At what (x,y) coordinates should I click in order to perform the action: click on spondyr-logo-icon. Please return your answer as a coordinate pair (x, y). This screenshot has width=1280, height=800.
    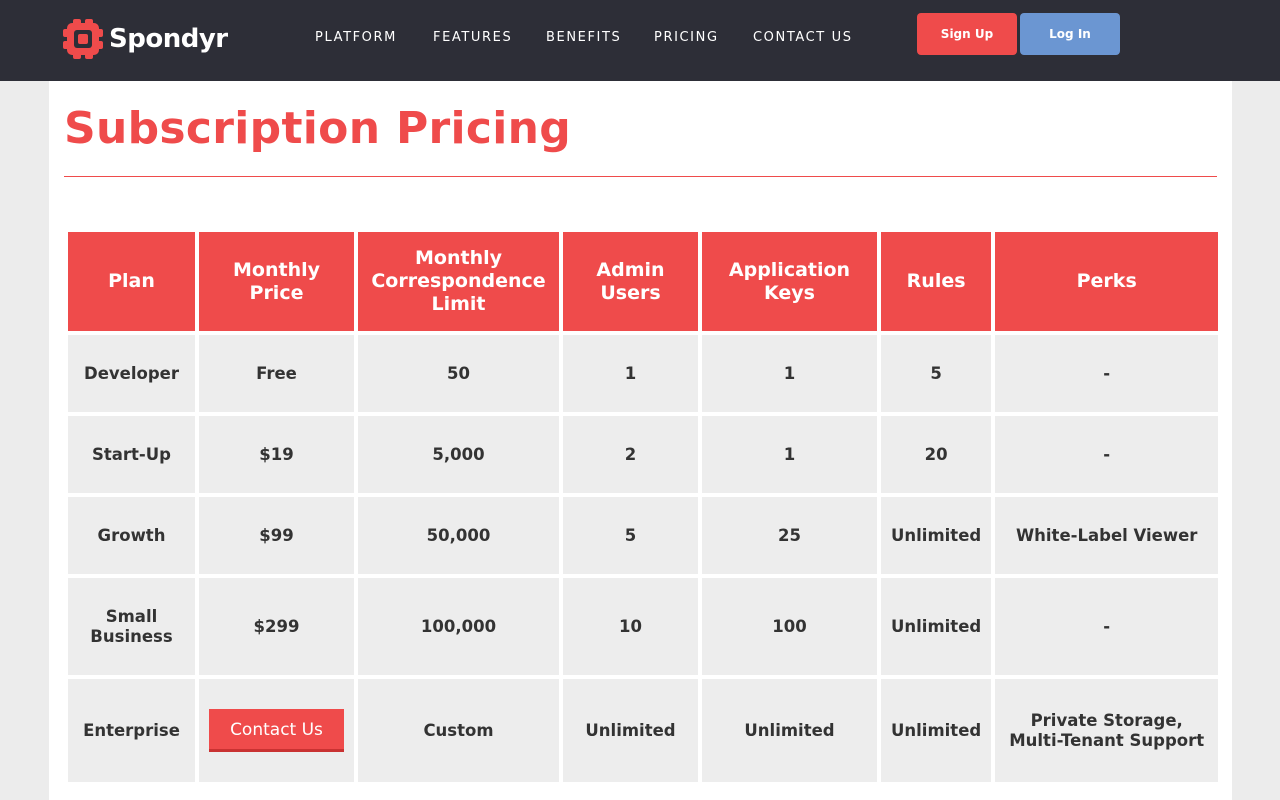
    Looking at the image, I should click on (83, 39).